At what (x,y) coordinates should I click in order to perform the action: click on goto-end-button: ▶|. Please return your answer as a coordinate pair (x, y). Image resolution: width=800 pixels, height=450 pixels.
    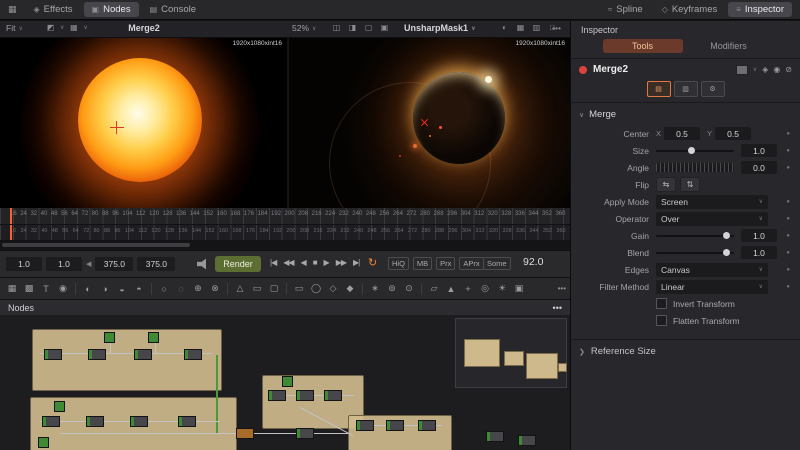
    Looking at the image, I should click on (356, 262).